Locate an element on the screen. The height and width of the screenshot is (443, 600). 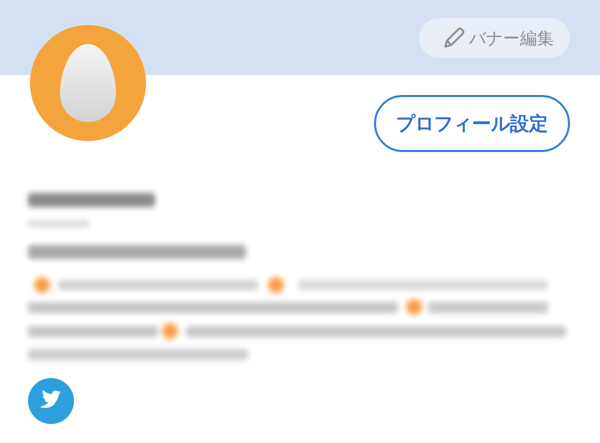
profile-settings-button: プロフィール設定 is located at coordinates (472, 123).